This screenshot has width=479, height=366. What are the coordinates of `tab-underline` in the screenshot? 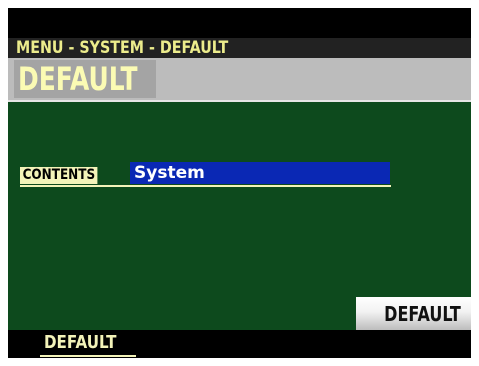 It's located at (88, 356).